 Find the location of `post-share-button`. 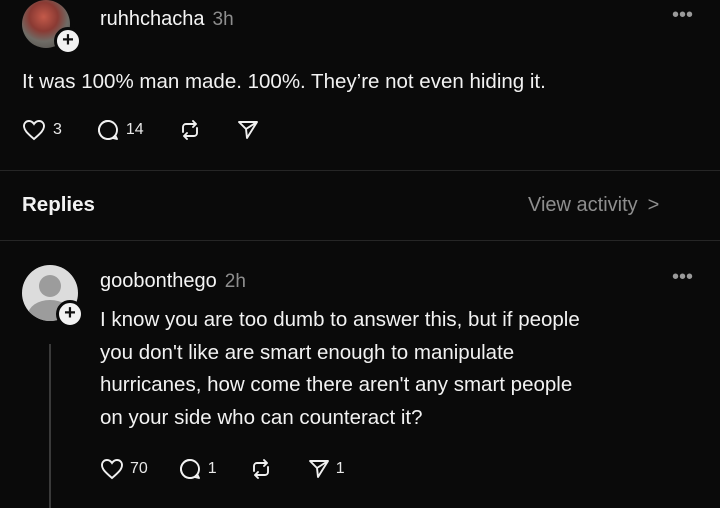

post-share-button is located at coordinates (248, 130).